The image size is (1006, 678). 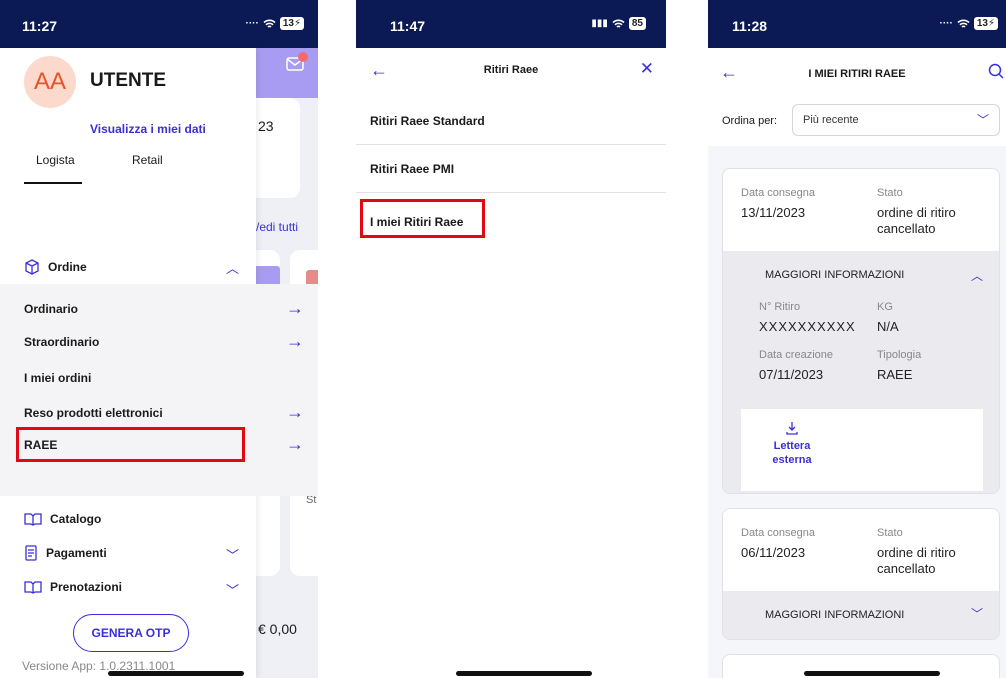 What do you see at coordinates (266, 126) in the screenshot?
I see `card-partial-number: 23` at bounding box center [266, 126].